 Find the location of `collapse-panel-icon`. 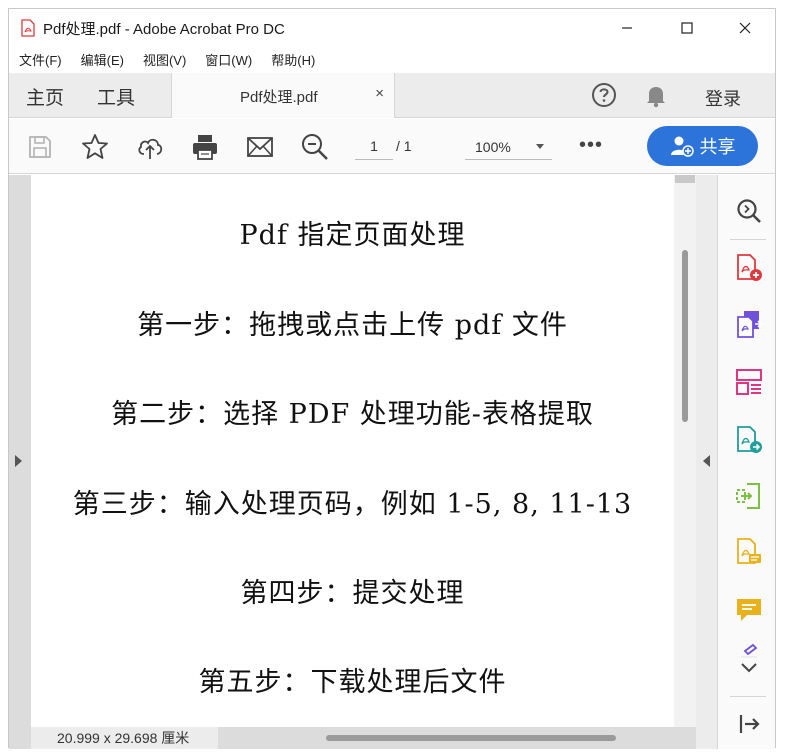

collapse-panel-icon is located at coordinates (749, 724).